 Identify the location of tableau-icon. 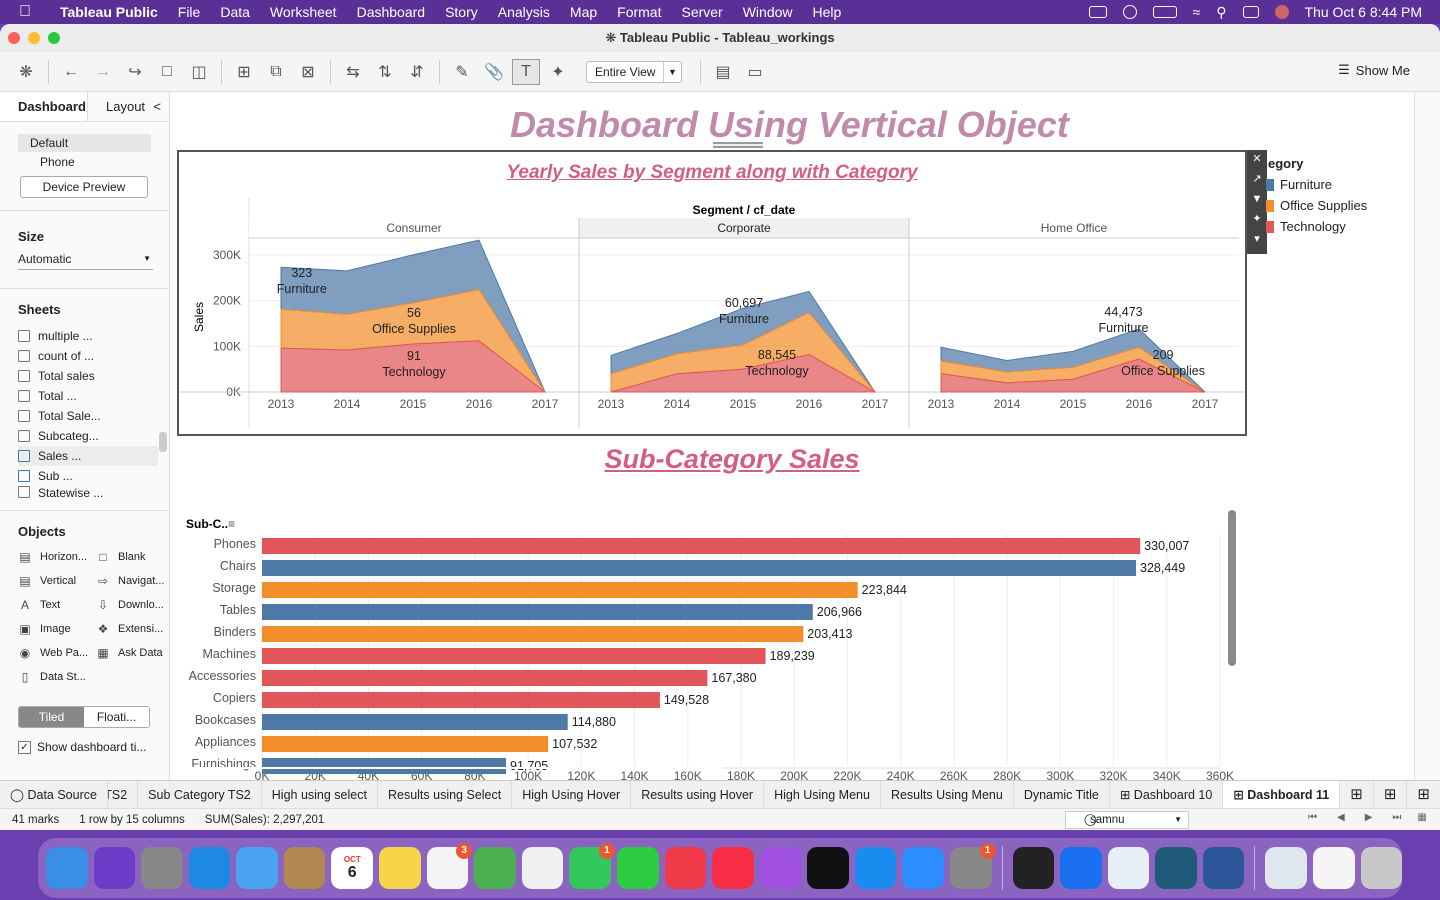
(1128, 868).